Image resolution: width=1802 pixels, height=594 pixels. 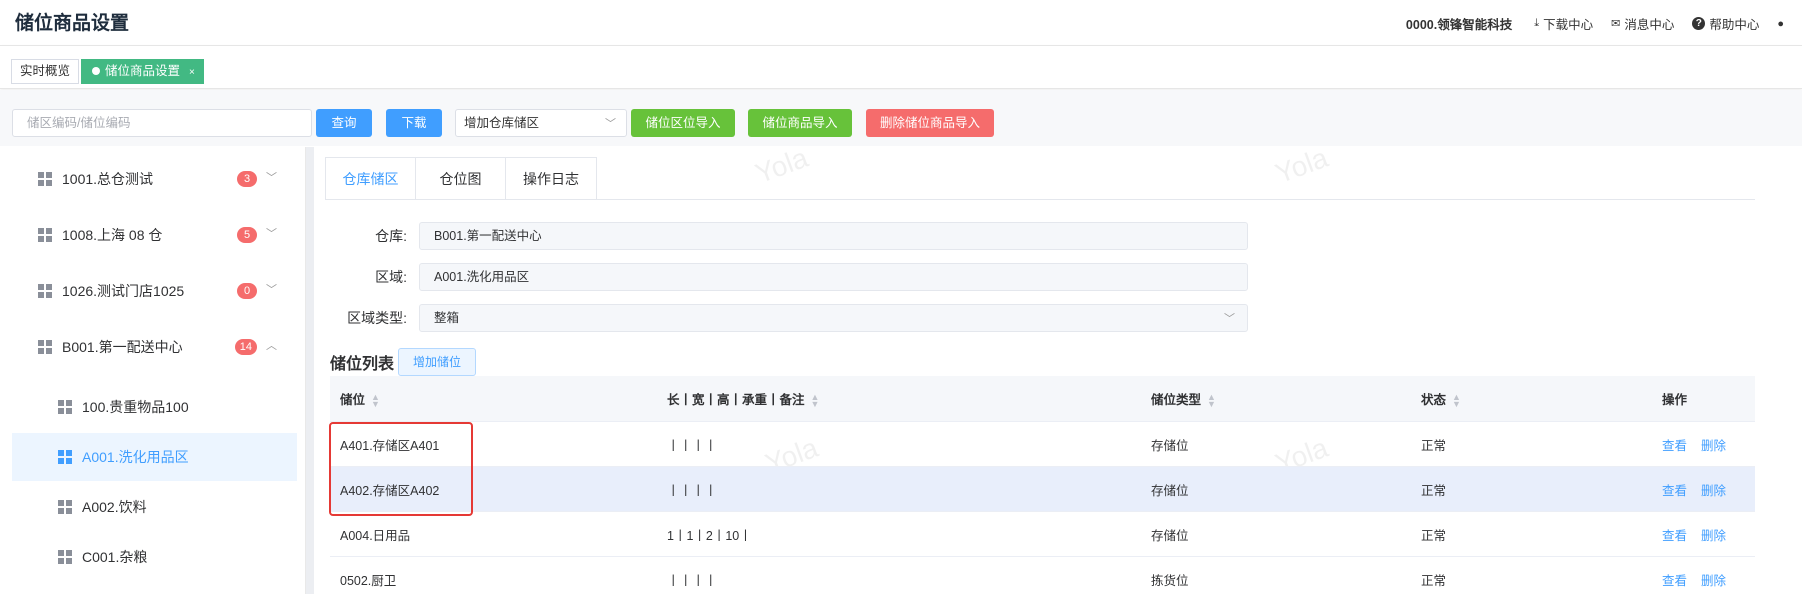 What do you see at coordinates (1042, 575) in the screenshot?
I see `table-row: 0502.厨卫 丨丨丨丨 拣货位 正常 查看 删除` at bounding box center [1042, 575].